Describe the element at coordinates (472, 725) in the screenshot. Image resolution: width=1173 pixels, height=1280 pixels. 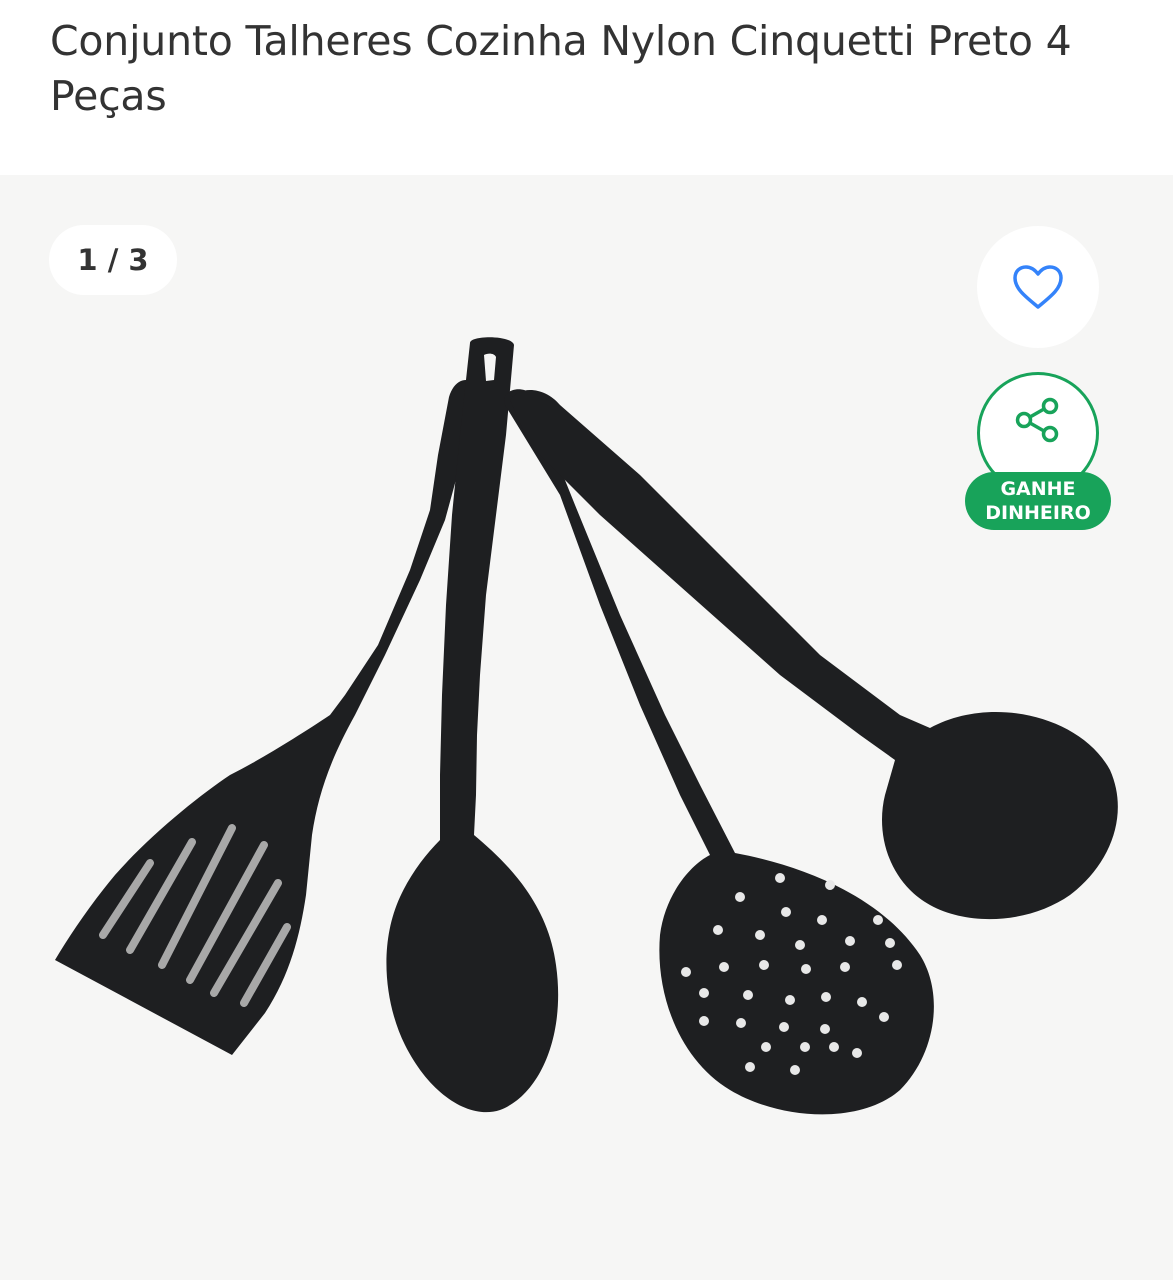
I see `spoon` at that location.